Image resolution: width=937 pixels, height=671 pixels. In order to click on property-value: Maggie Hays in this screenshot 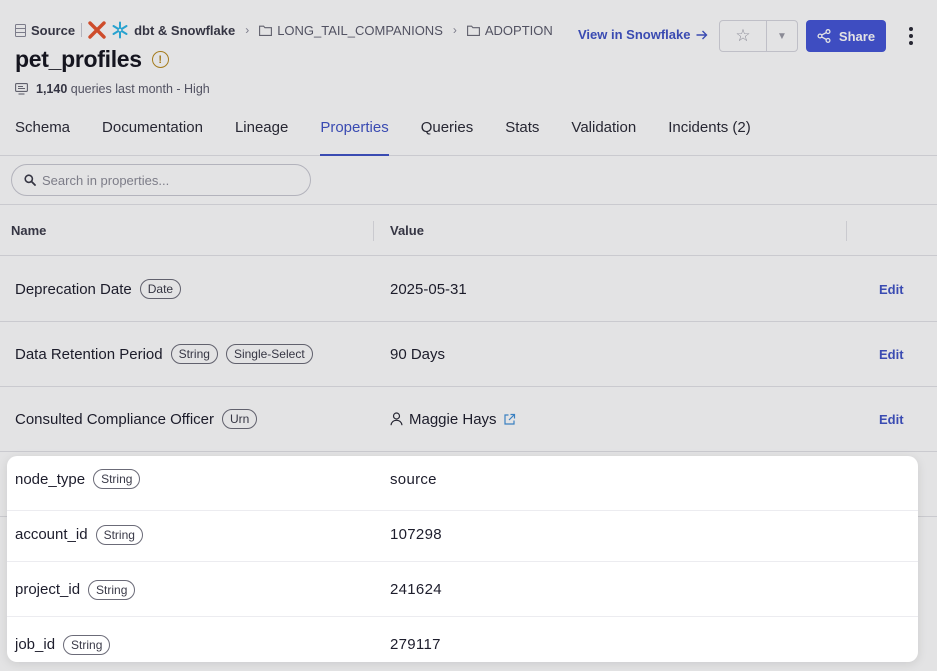, I will do `click(453, 419)`.